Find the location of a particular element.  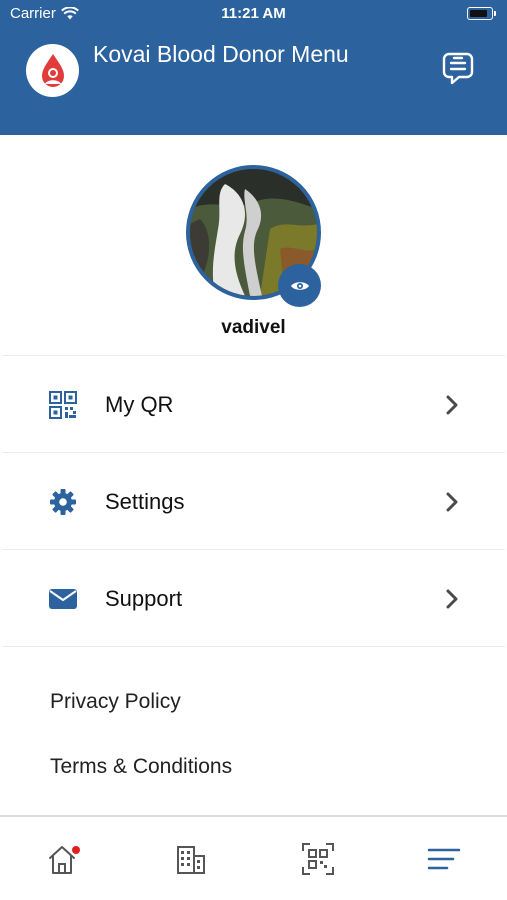

tab-home is located at coordinates (64, 859).